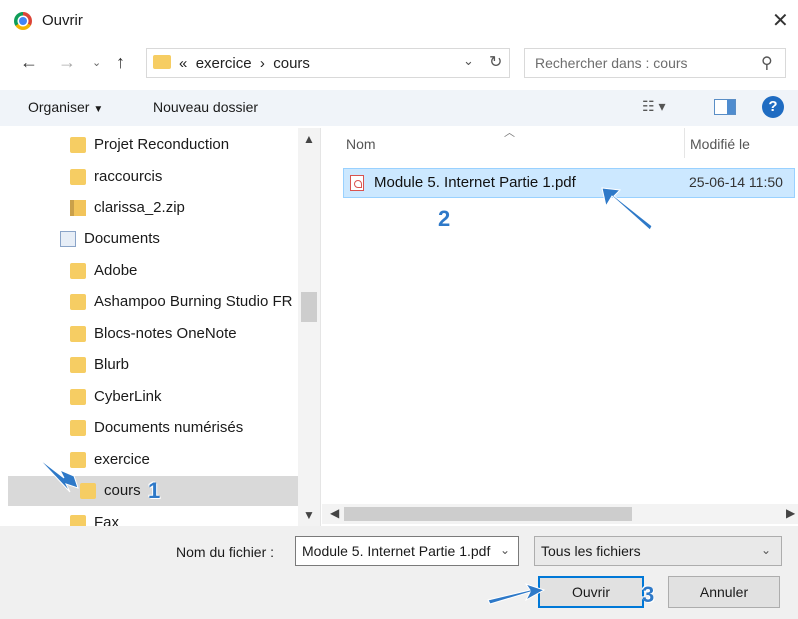 Image resolution: width=798 pixels, height=619 pixels. What do you see at coordinates (591, 592) in the screenshot?
I see `open-button: Ouvrir` at bounding box center [591, 592].